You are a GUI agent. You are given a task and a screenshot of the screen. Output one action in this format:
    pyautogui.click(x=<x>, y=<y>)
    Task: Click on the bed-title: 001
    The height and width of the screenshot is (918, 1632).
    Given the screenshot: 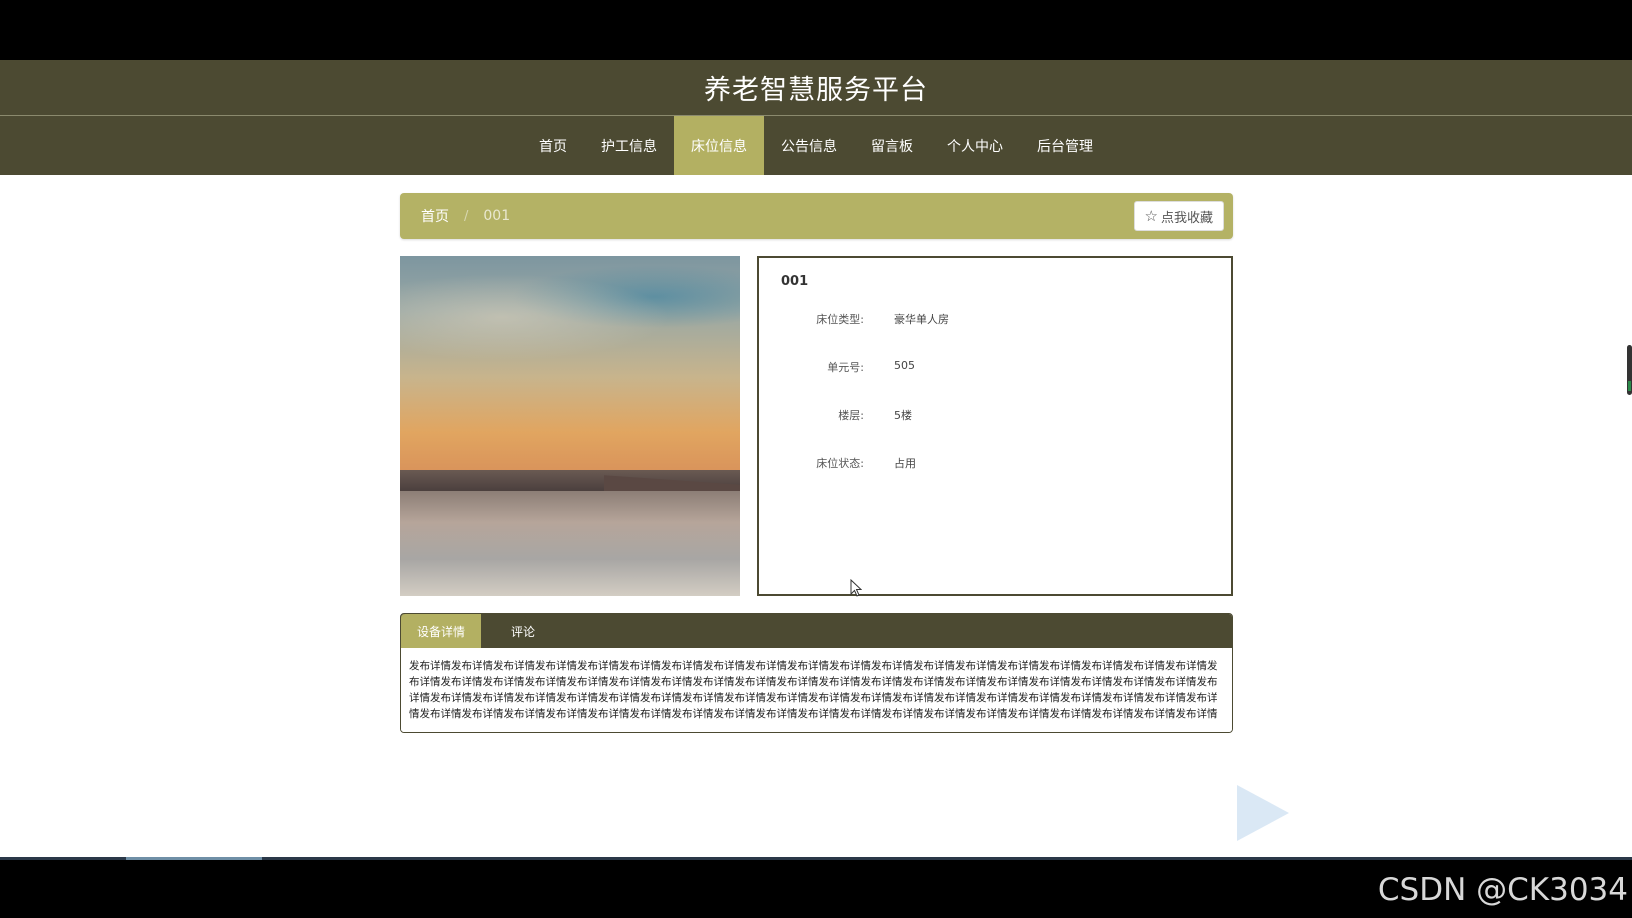 What is the action you would take?
    pyautogui.click(x=795, y=281)
    